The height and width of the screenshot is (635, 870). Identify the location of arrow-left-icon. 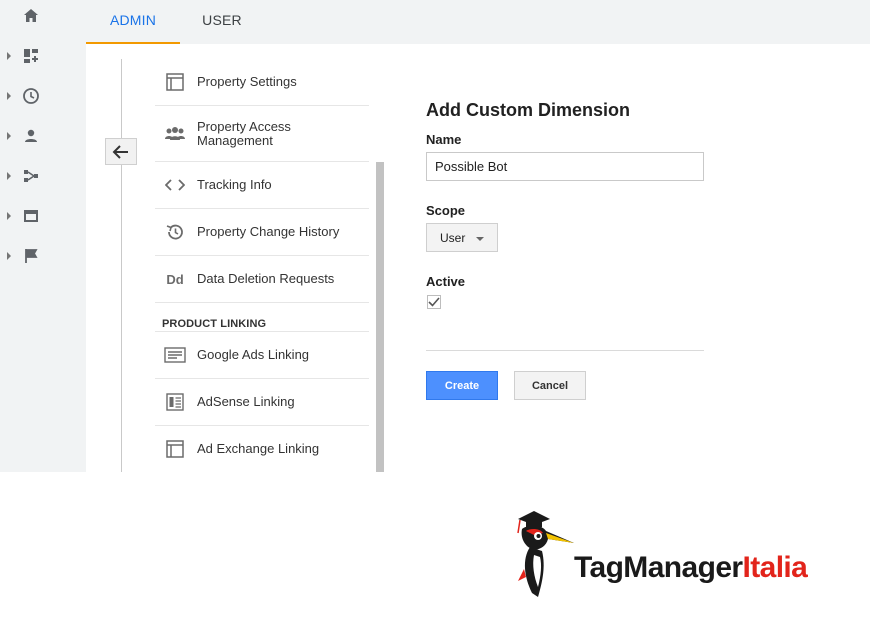
(120, 151).